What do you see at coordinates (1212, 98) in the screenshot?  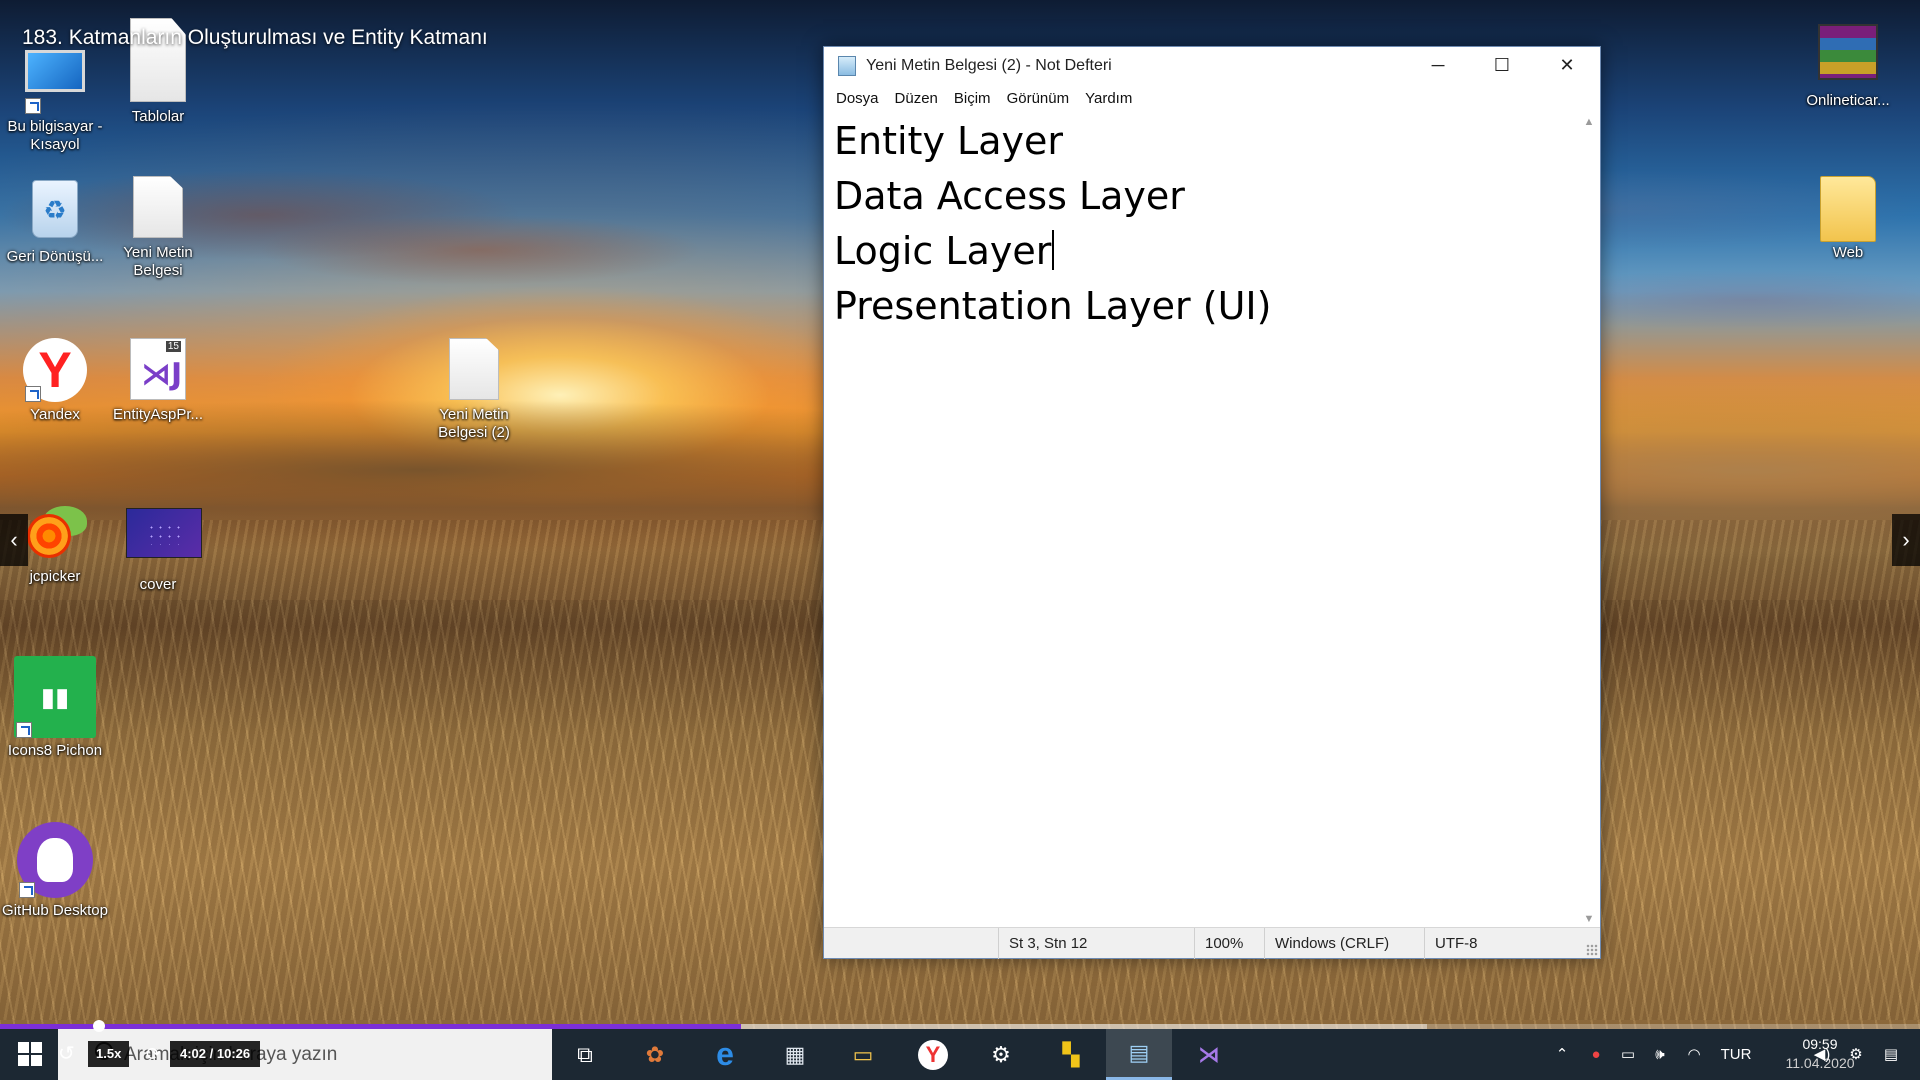 I see `menu-bar: Dosya Düzen Biçim Görünüm Yardım` at bounding box center [1212, 98].